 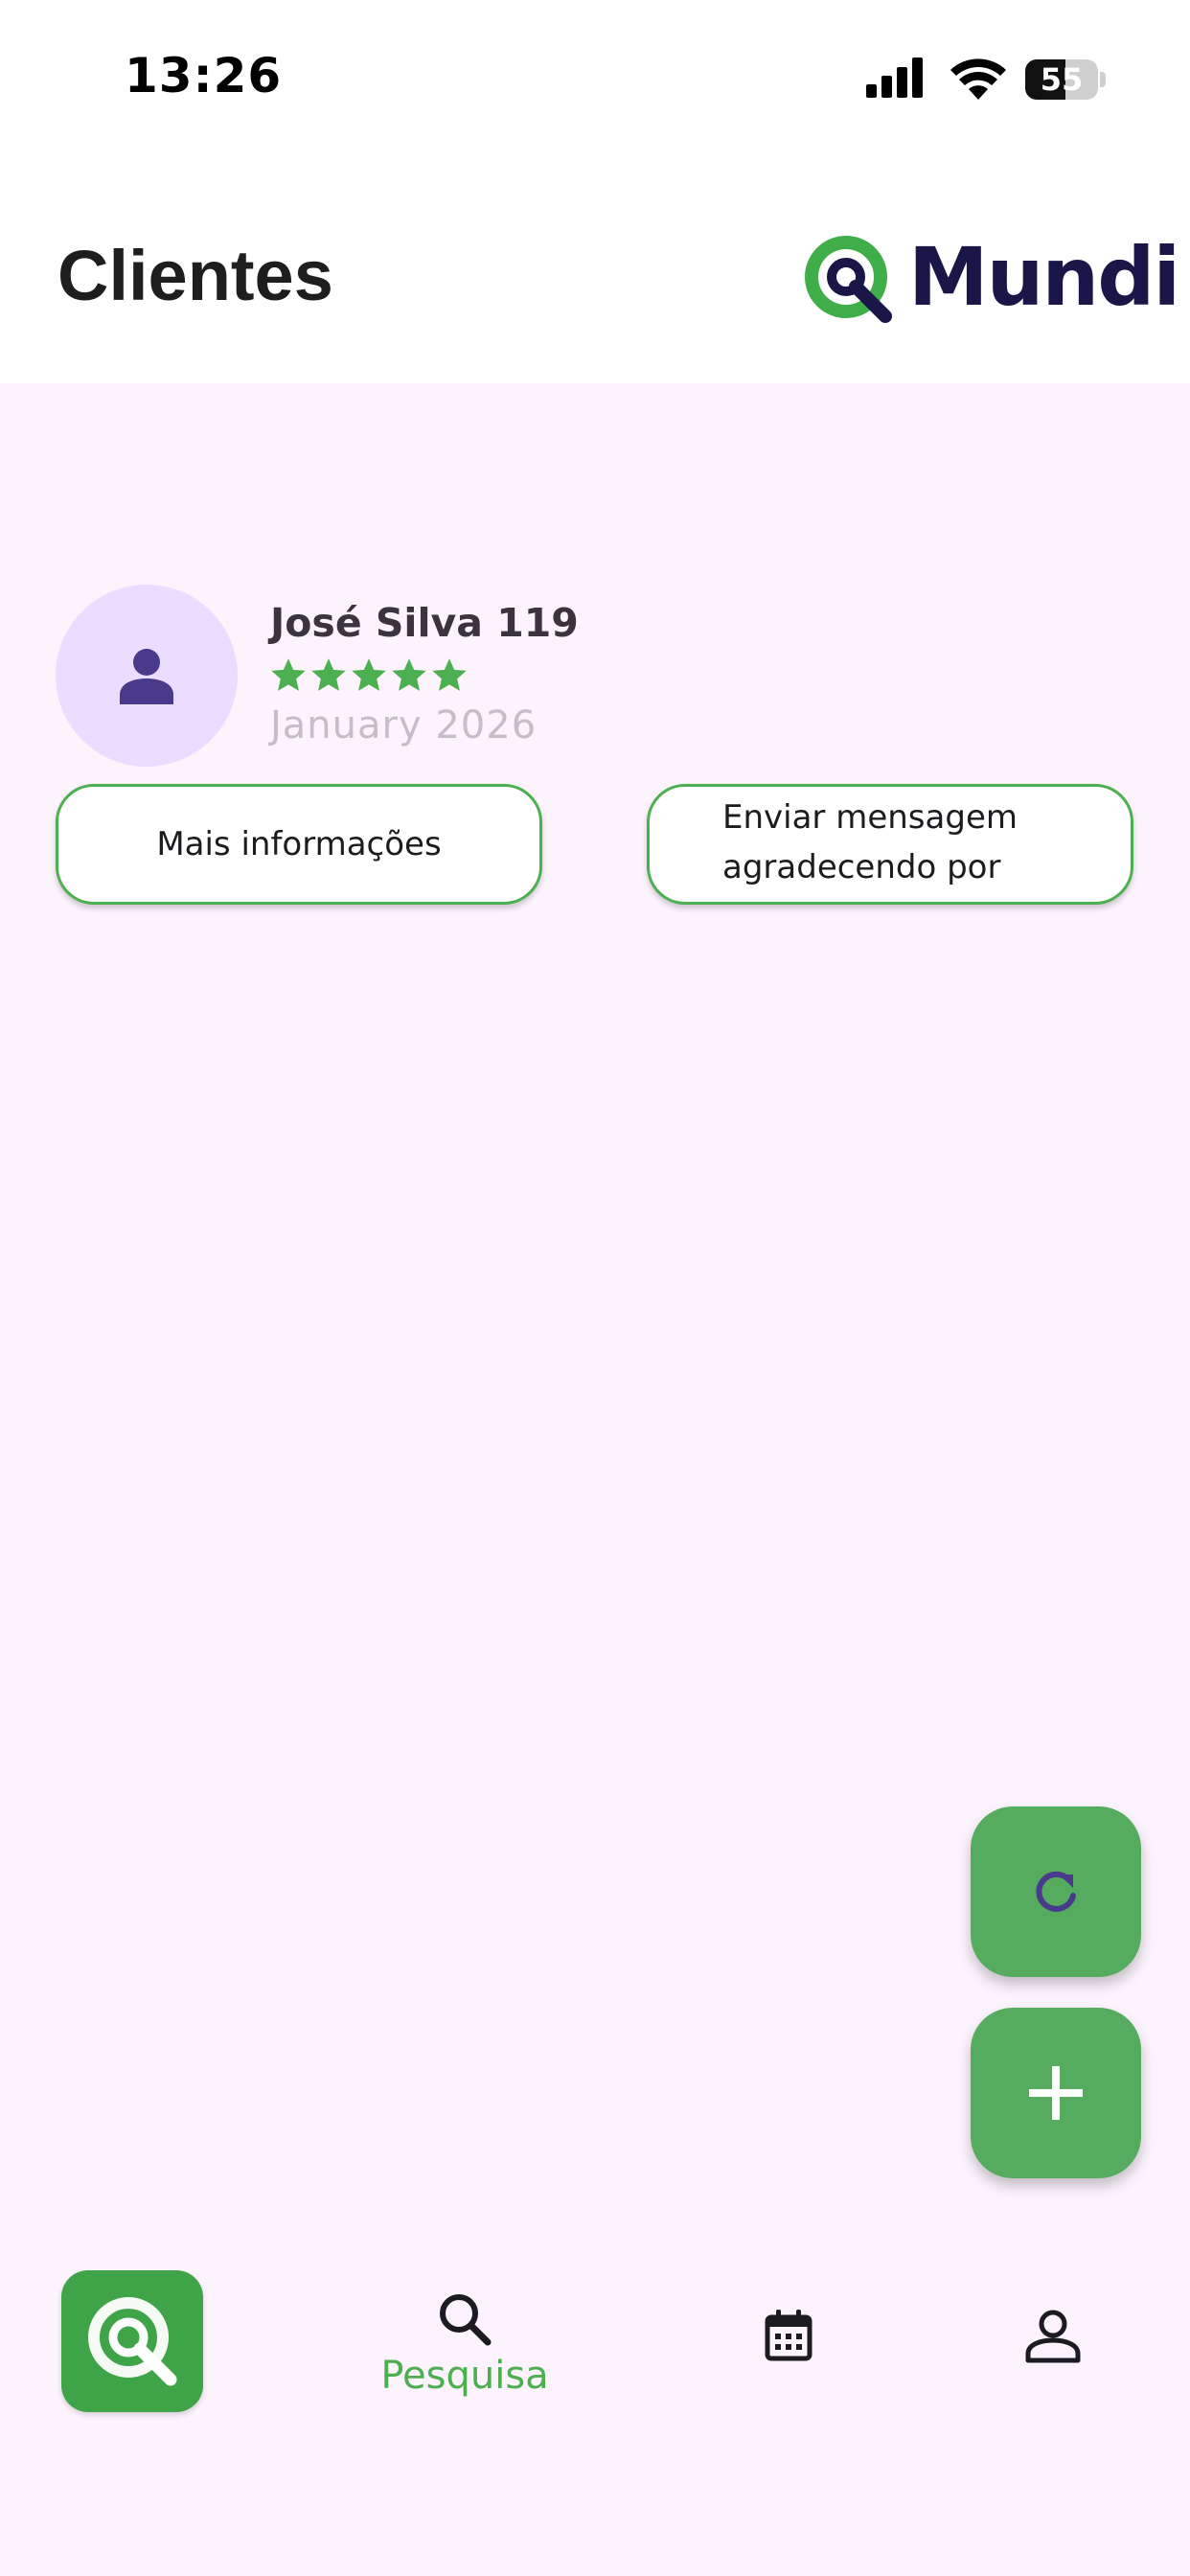 I want to click on client-name: José Silva 119, so click(x=425, y=623).